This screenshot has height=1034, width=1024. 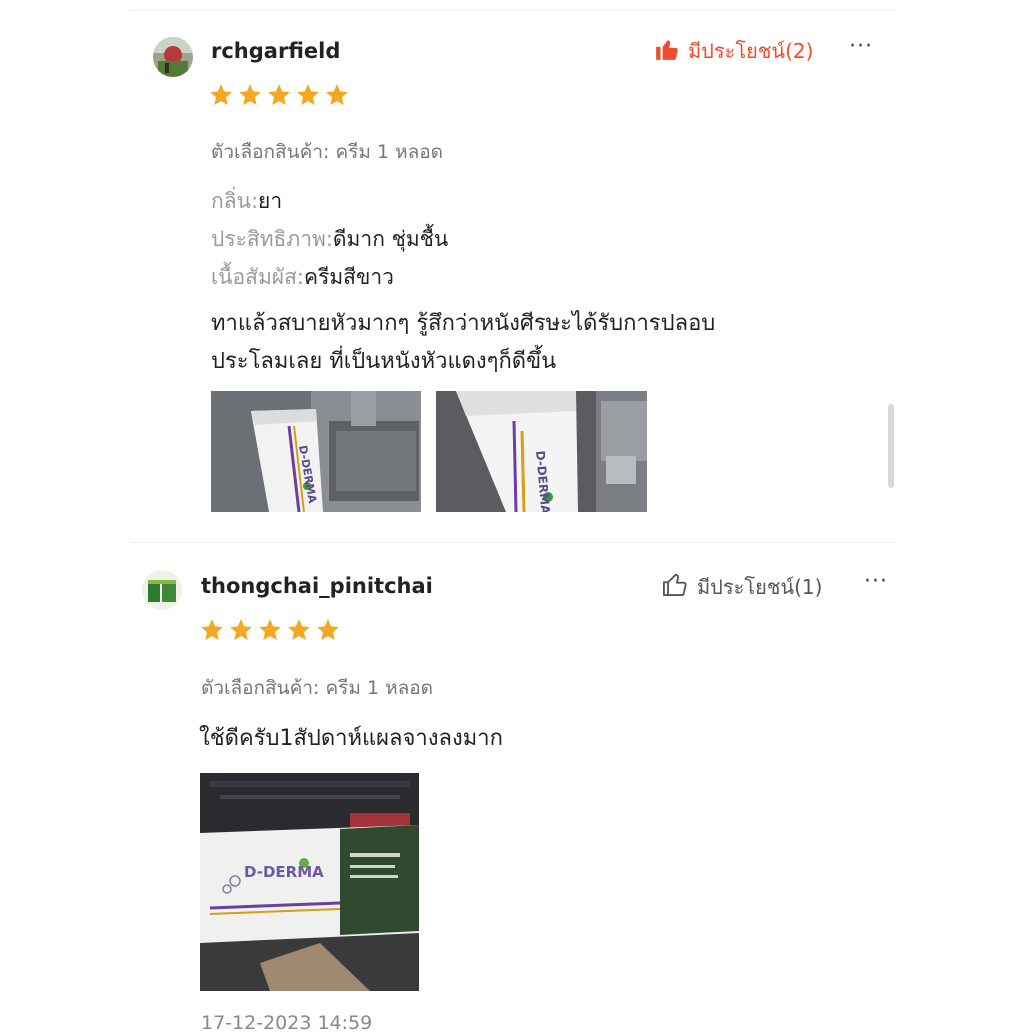 I want to click on attribute-effectiveness: ประสิทธิภาพ:ดีมาก ชุ่มชื้น, so click(x=329, y=239).